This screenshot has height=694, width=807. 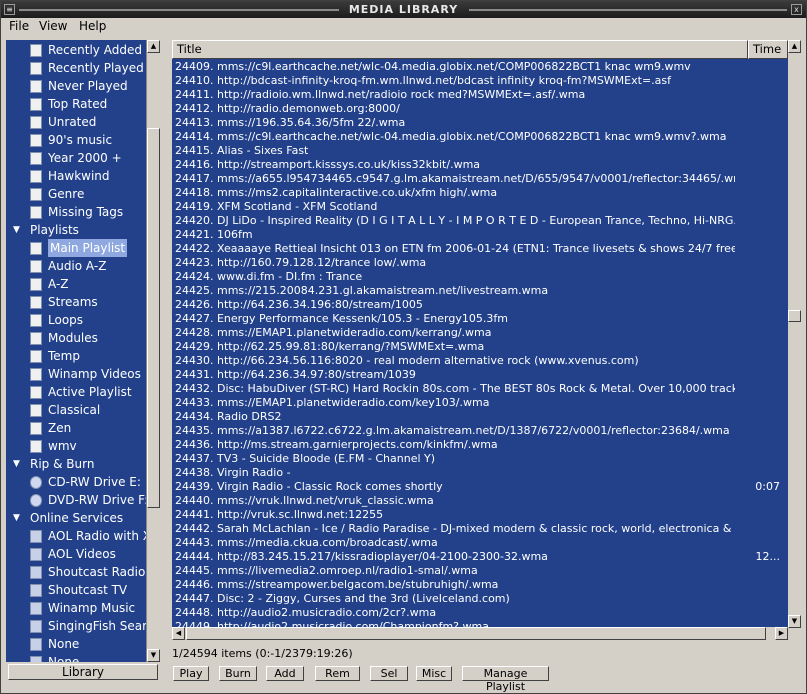 What do you see at coordinates (781, 633) in the screenshot?
I see `scroll-right-icon: ▶` at bounding box center [781, 633].